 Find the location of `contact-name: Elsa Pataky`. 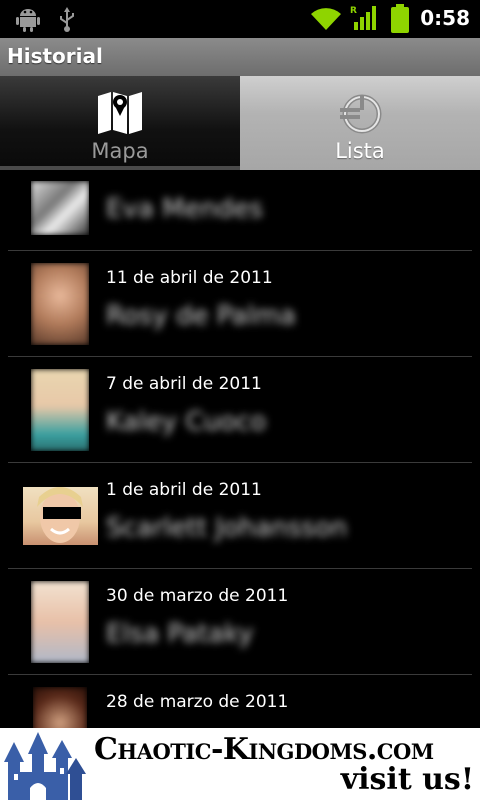

contact-name: Elsa Pataky is located at coordinates (180, 634).